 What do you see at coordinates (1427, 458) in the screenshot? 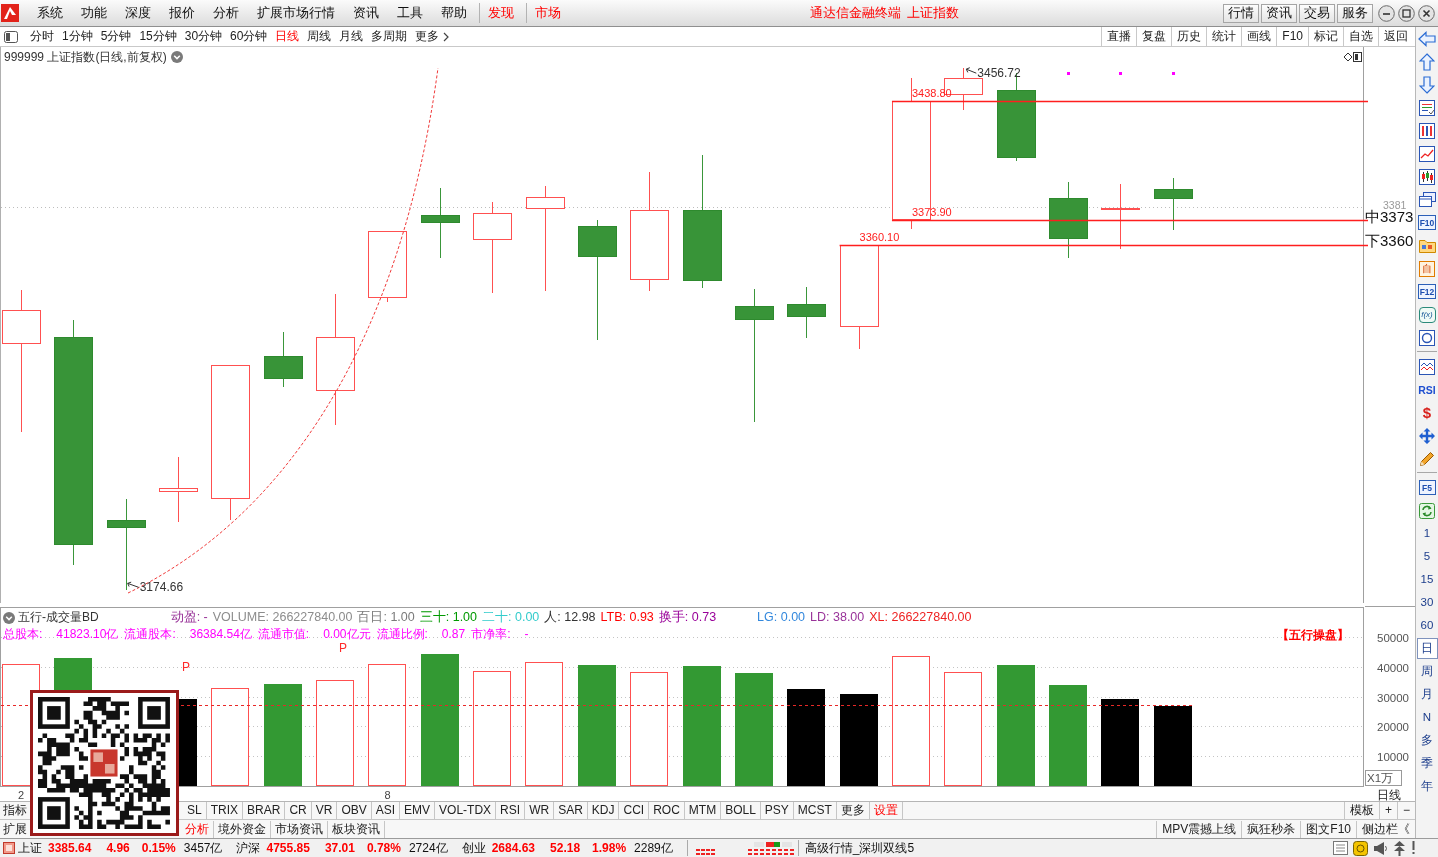
I see `pencil-icon` at bounding box center [1427, 458].